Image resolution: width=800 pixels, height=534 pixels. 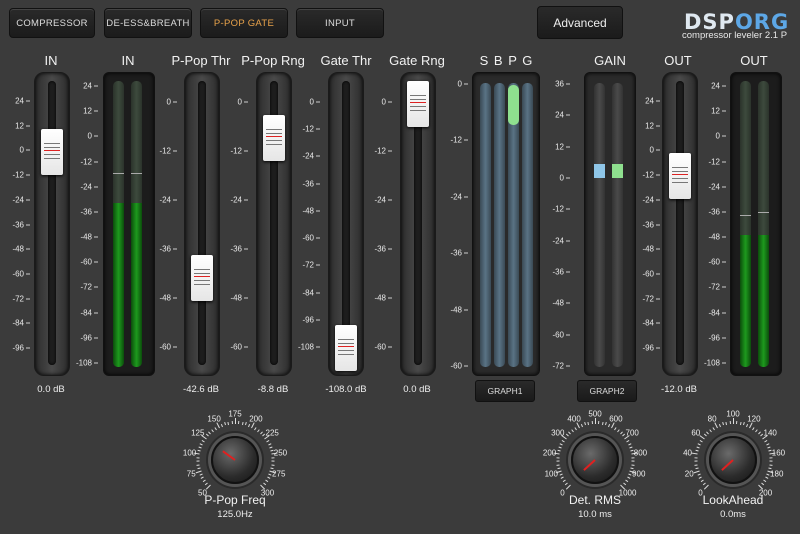 I want to click on ppop-thr-handle, so click(x=202, y=278).